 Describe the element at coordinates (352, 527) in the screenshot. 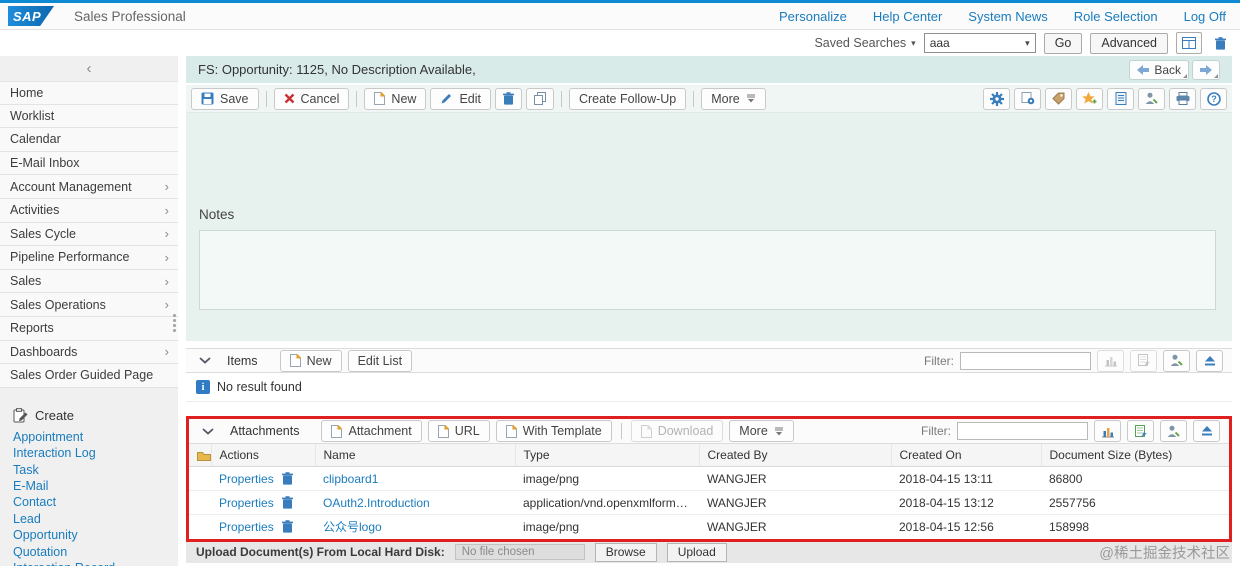

I see `attachment-name-link: 公众号logo` at that location.